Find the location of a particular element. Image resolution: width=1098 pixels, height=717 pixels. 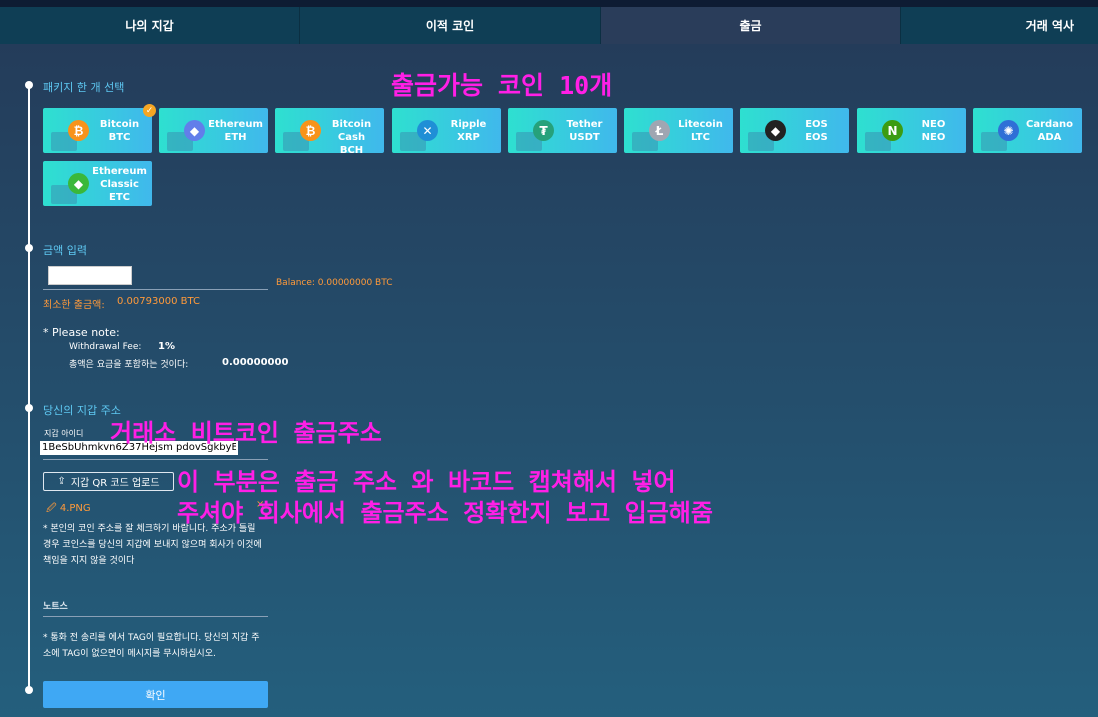

coin-tile-etc: ◆ Ethereum Classic ETC is located at coordinates (97, 183).